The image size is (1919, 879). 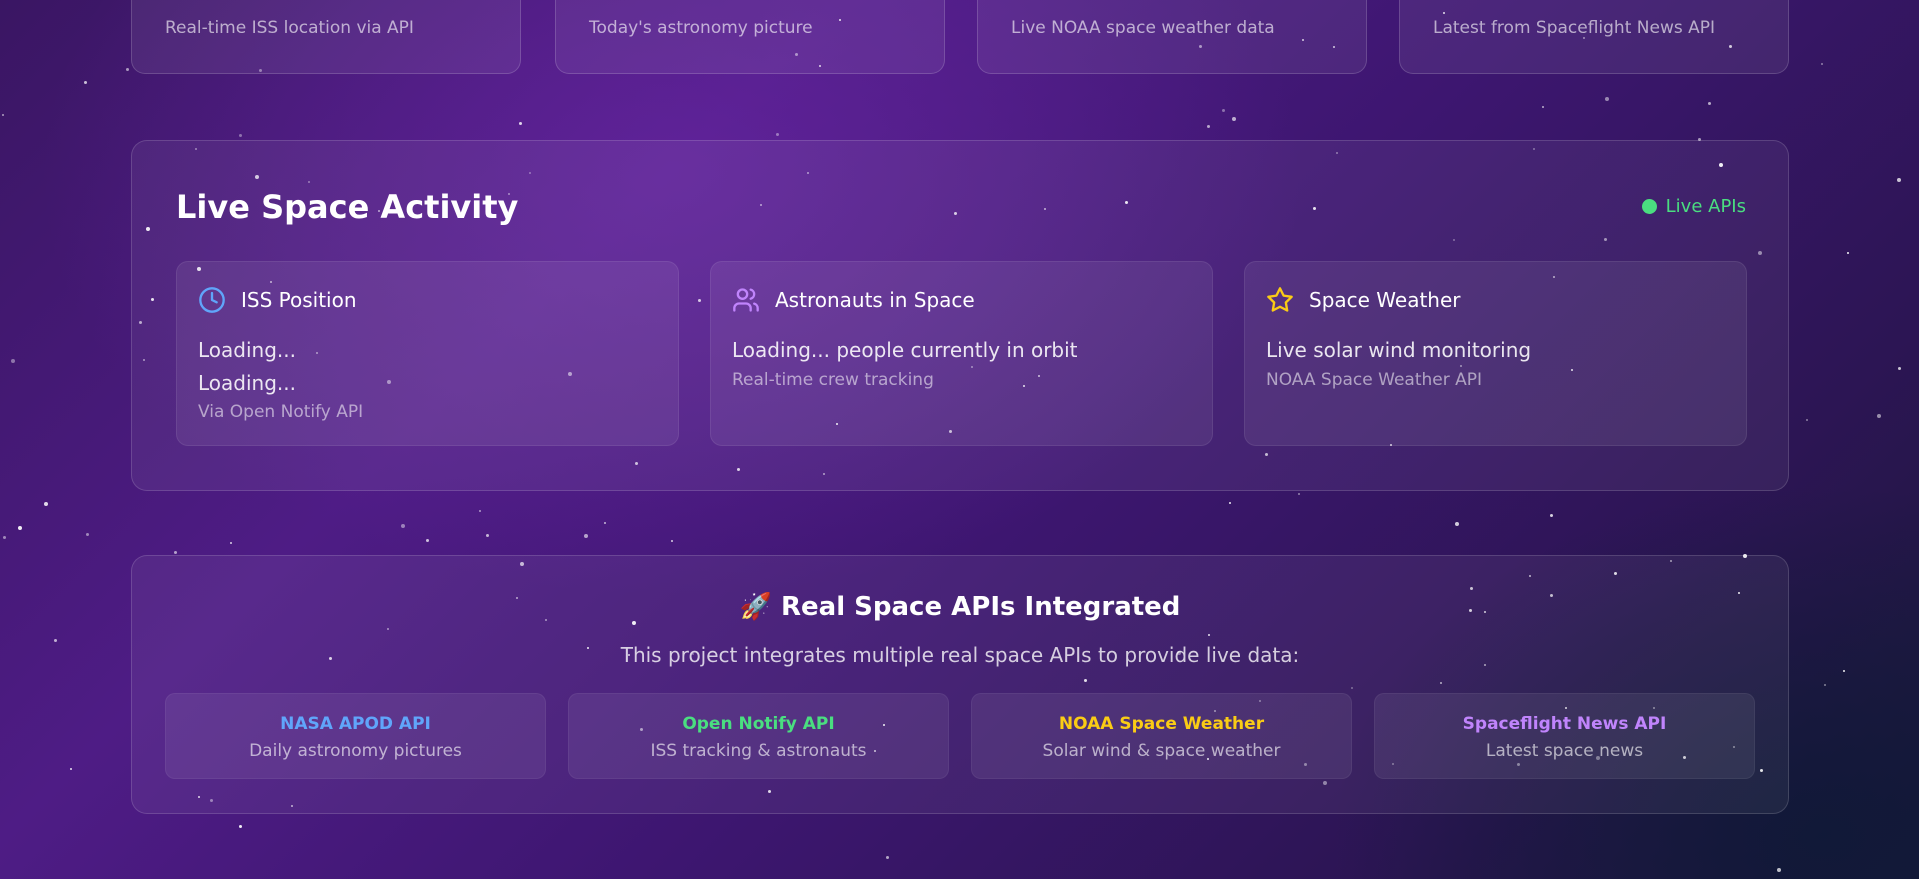 What do you see at coordinates (981, 607) in the screenshot?
I see `apis-title-text: Real Space APIs Integrated` at bounding box center [981, 607].